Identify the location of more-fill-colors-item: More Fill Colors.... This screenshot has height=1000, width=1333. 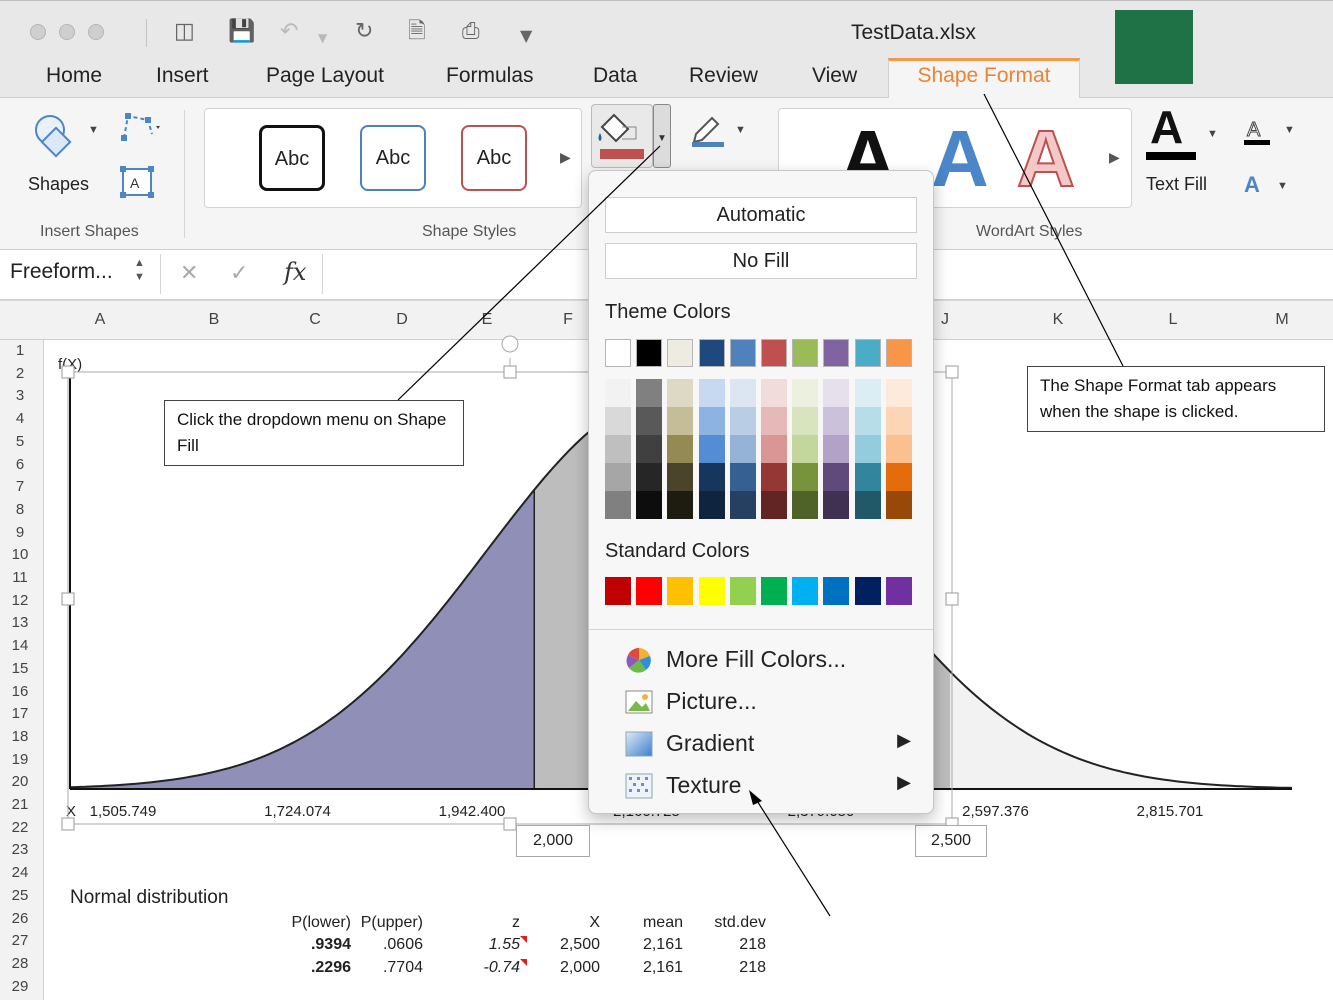
(773, 660).